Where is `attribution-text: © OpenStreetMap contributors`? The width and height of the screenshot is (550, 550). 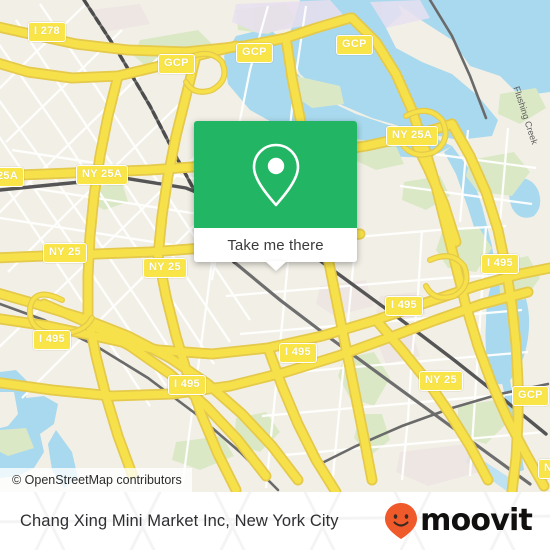 attribution-text: © OpenStreetMap contributors is located at coordinates (97, 480).